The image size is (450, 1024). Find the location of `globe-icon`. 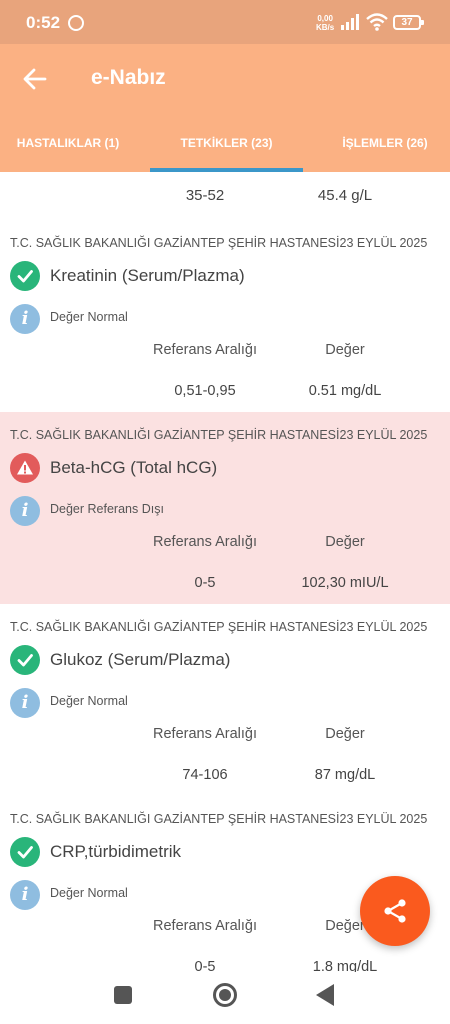

globe-icon is located at coordinates (76, 23).